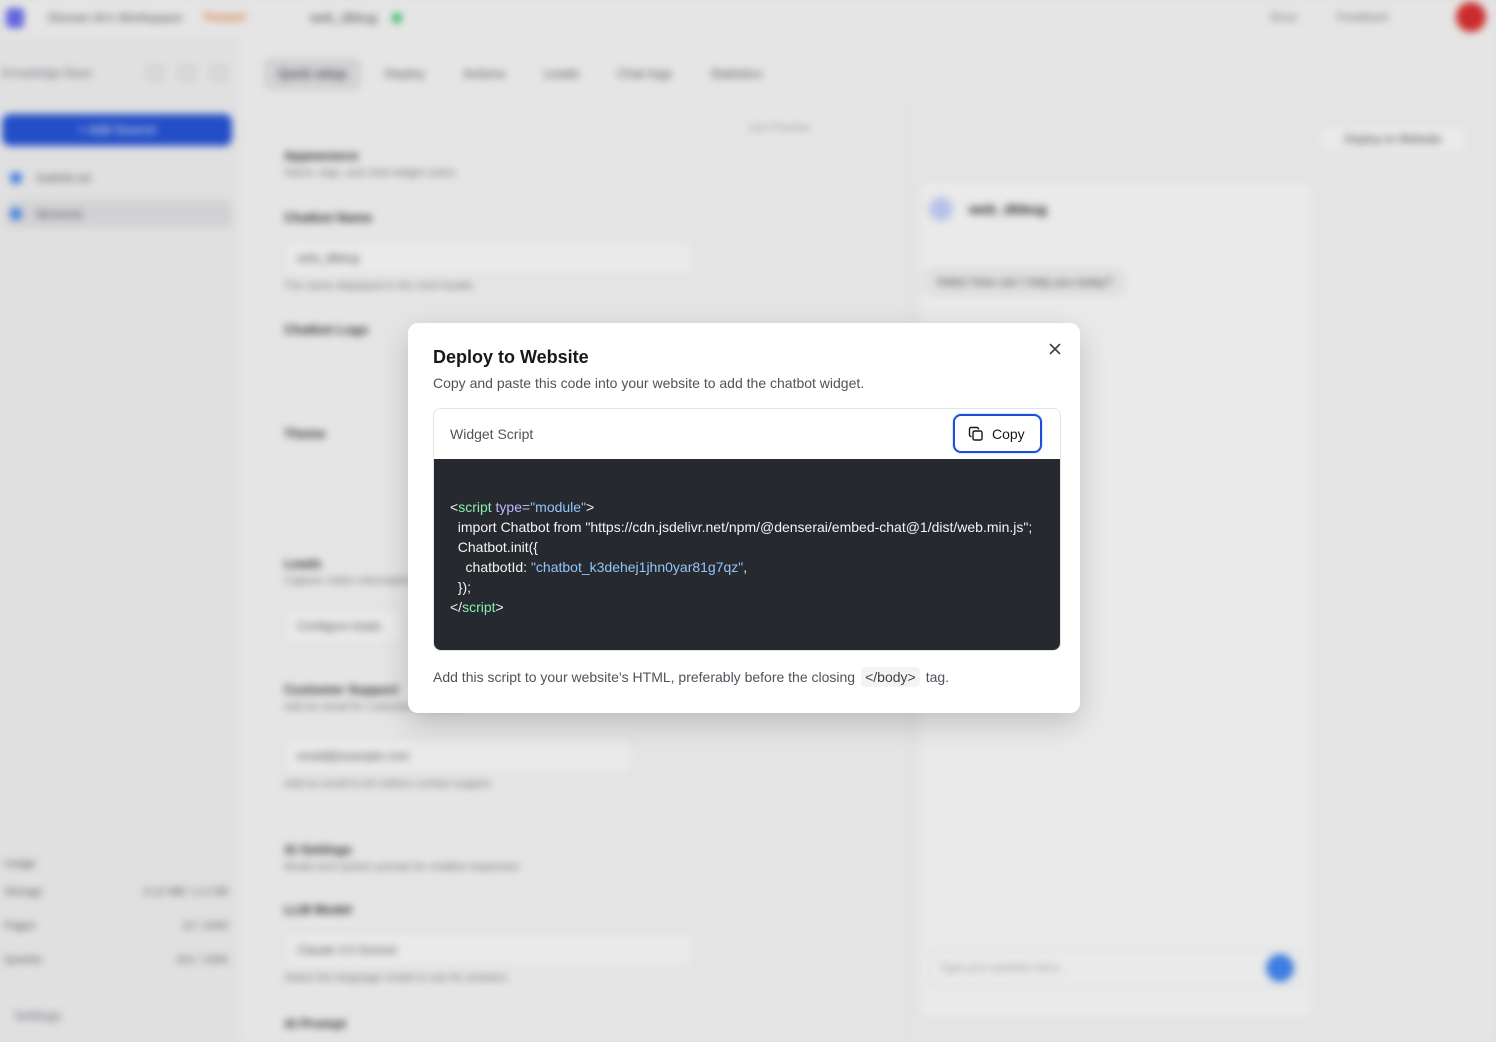  What do you see at coordinates (494, 547) in the screenshot?
I see `code-line-3: Chatbot.init({` at bounding box center [494, 547].